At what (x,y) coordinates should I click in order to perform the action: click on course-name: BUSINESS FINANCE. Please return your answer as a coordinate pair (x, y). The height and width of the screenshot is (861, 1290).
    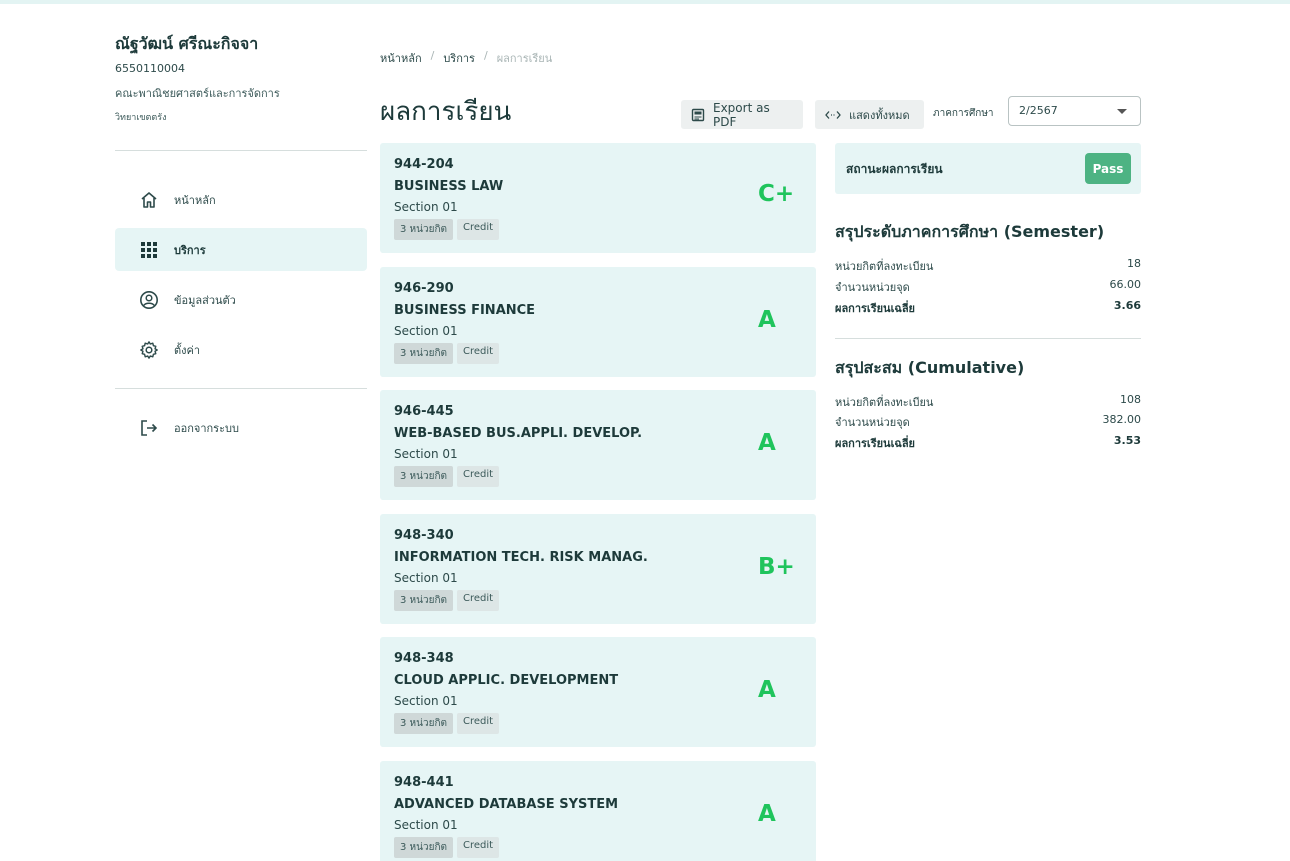
    Looking at the image, I should click on (465, 310).